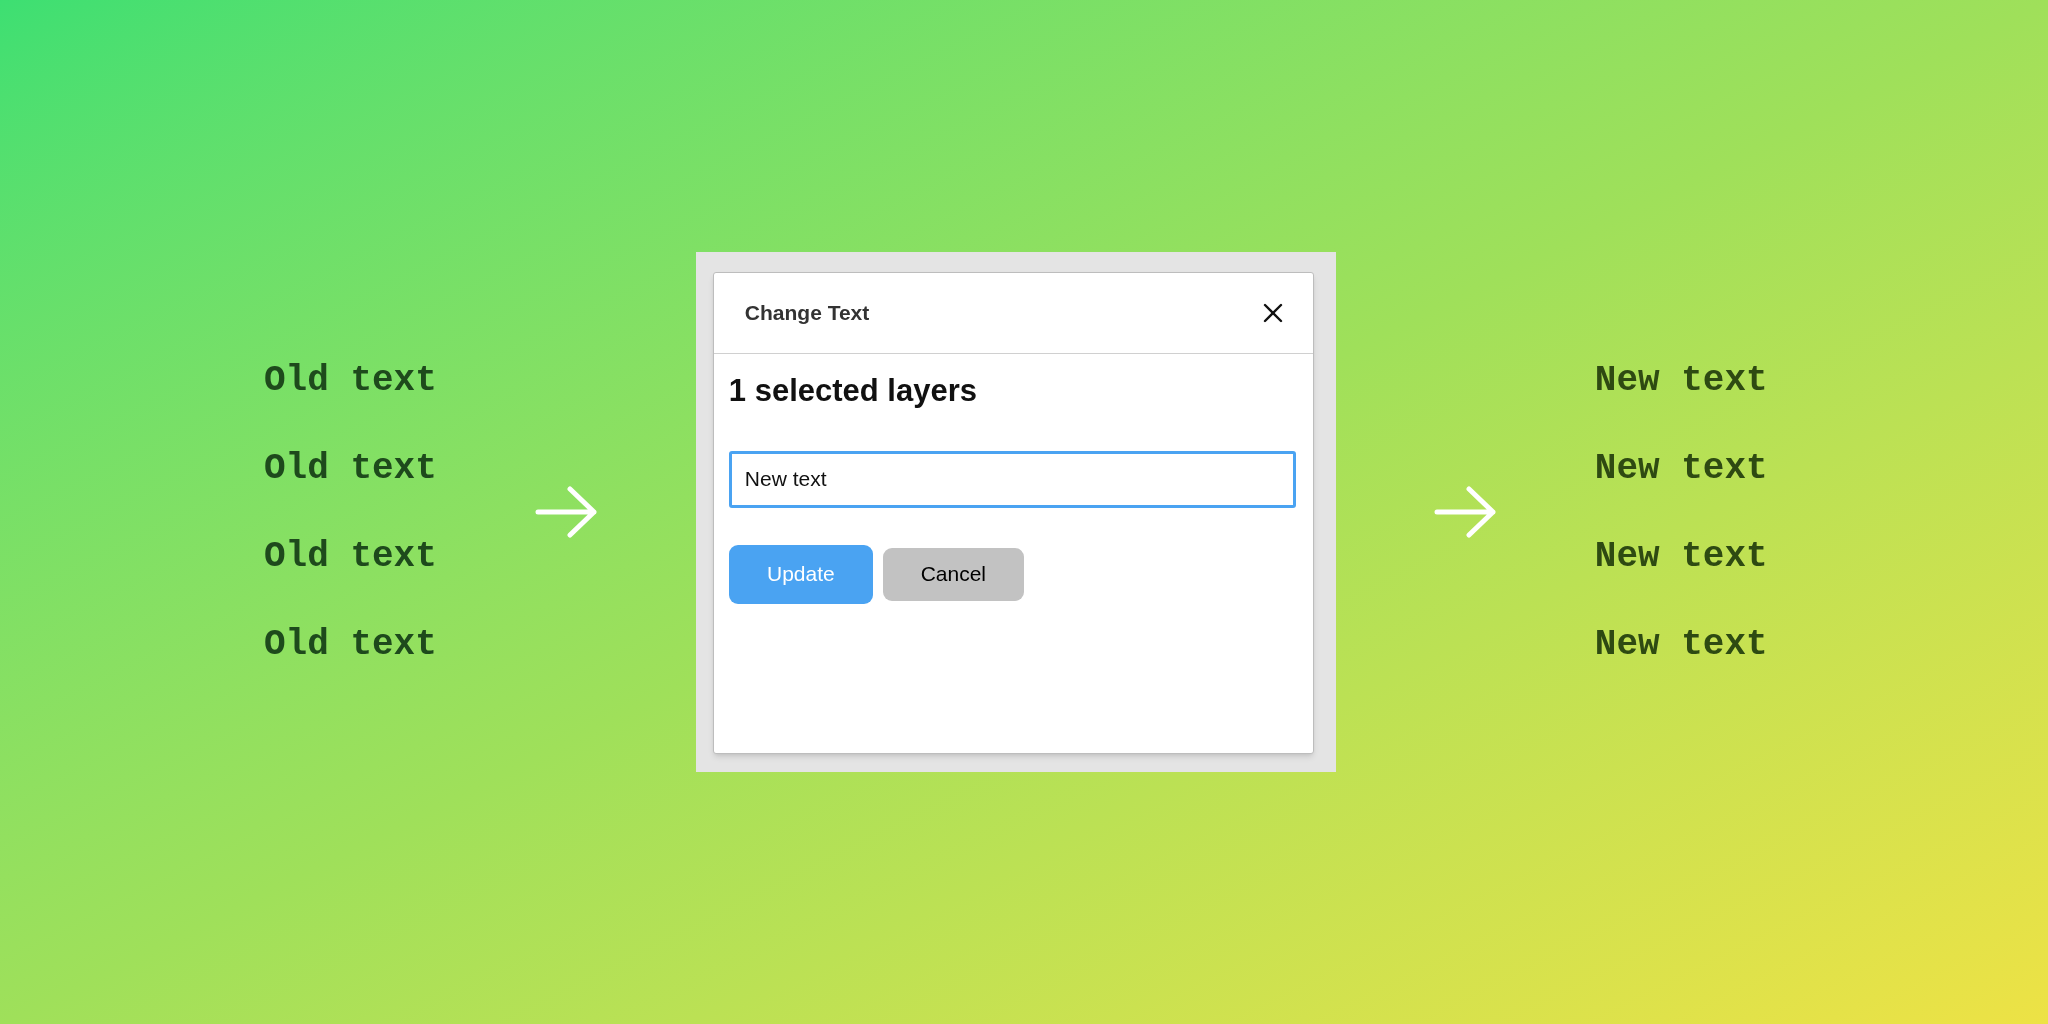 The image size is (2048, 1024). What do you see at coordinates (953, 574) in the screenshot?
I see `cancel-button: Cancel` at bounding box center [953, 574].